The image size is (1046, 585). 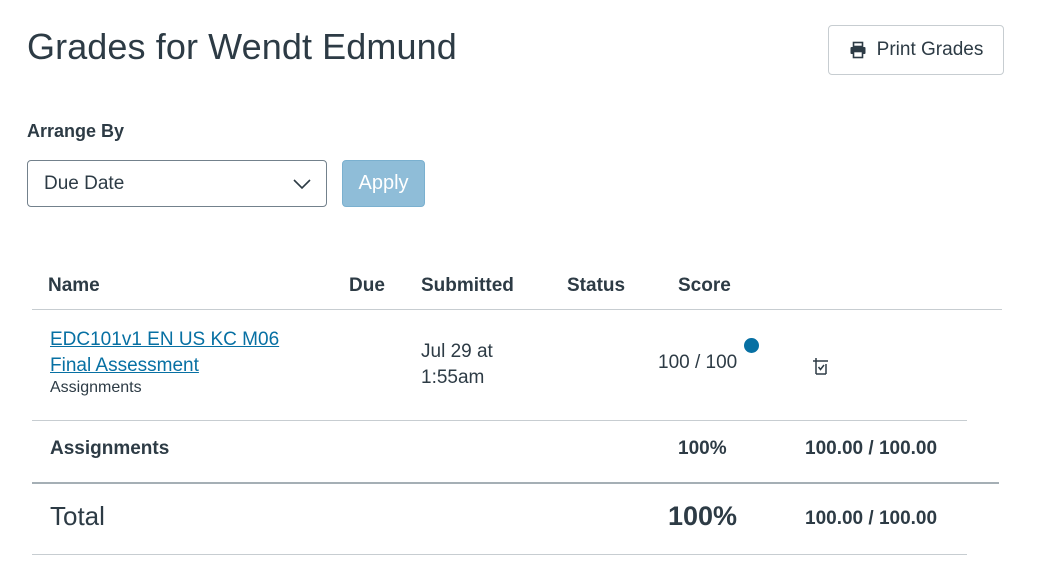 I want to click on header-divider, so click(x=517, y=309).